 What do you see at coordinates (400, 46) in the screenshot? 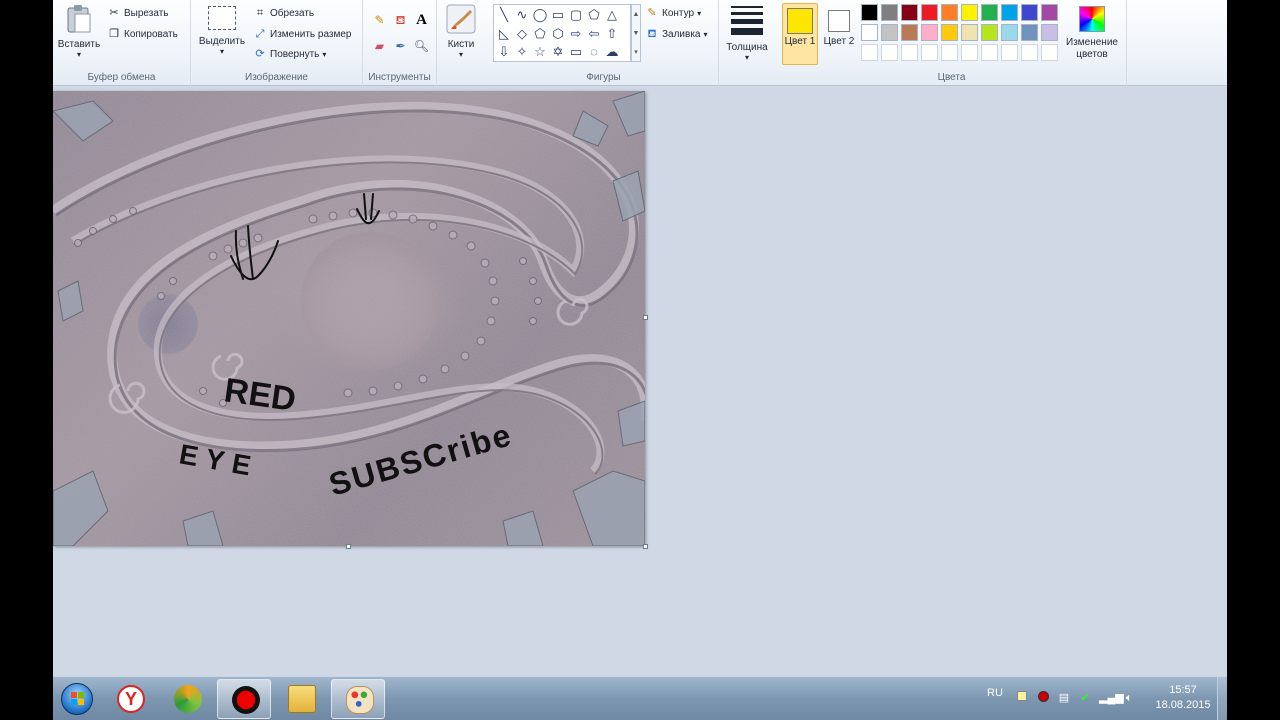
I see `color-picker-tool: ✒` at bounding box center [400, 46].